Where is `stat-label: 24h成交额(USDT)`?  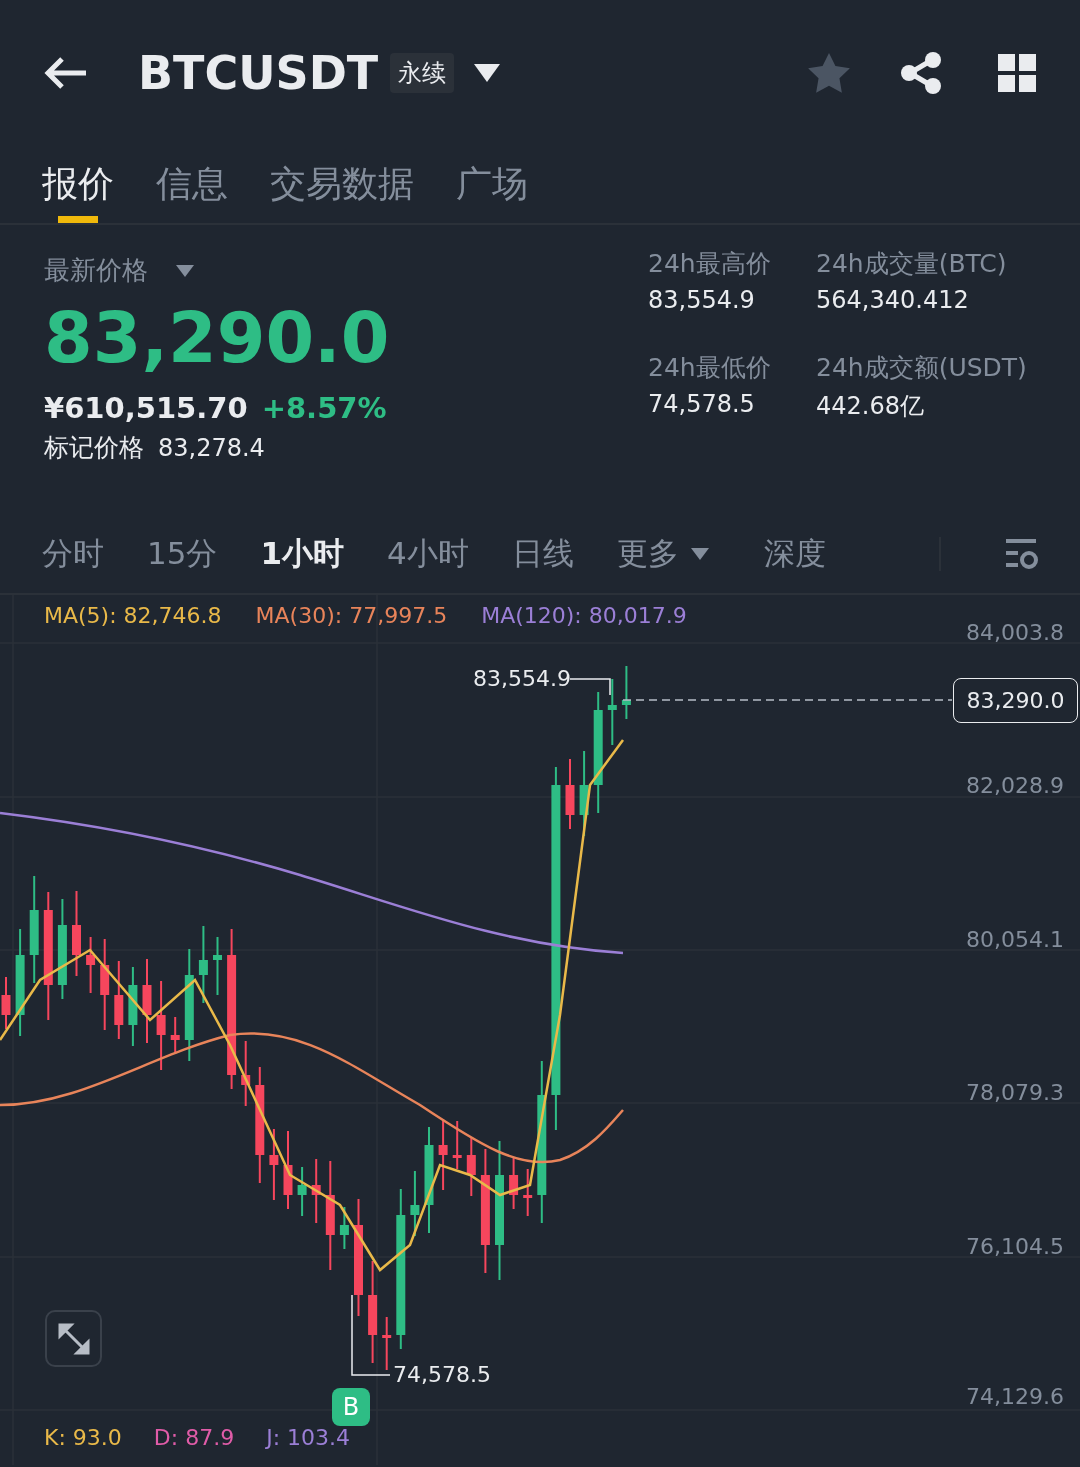 stat-label: 24h成交额(USDT) is located at coordinates (922, 368).